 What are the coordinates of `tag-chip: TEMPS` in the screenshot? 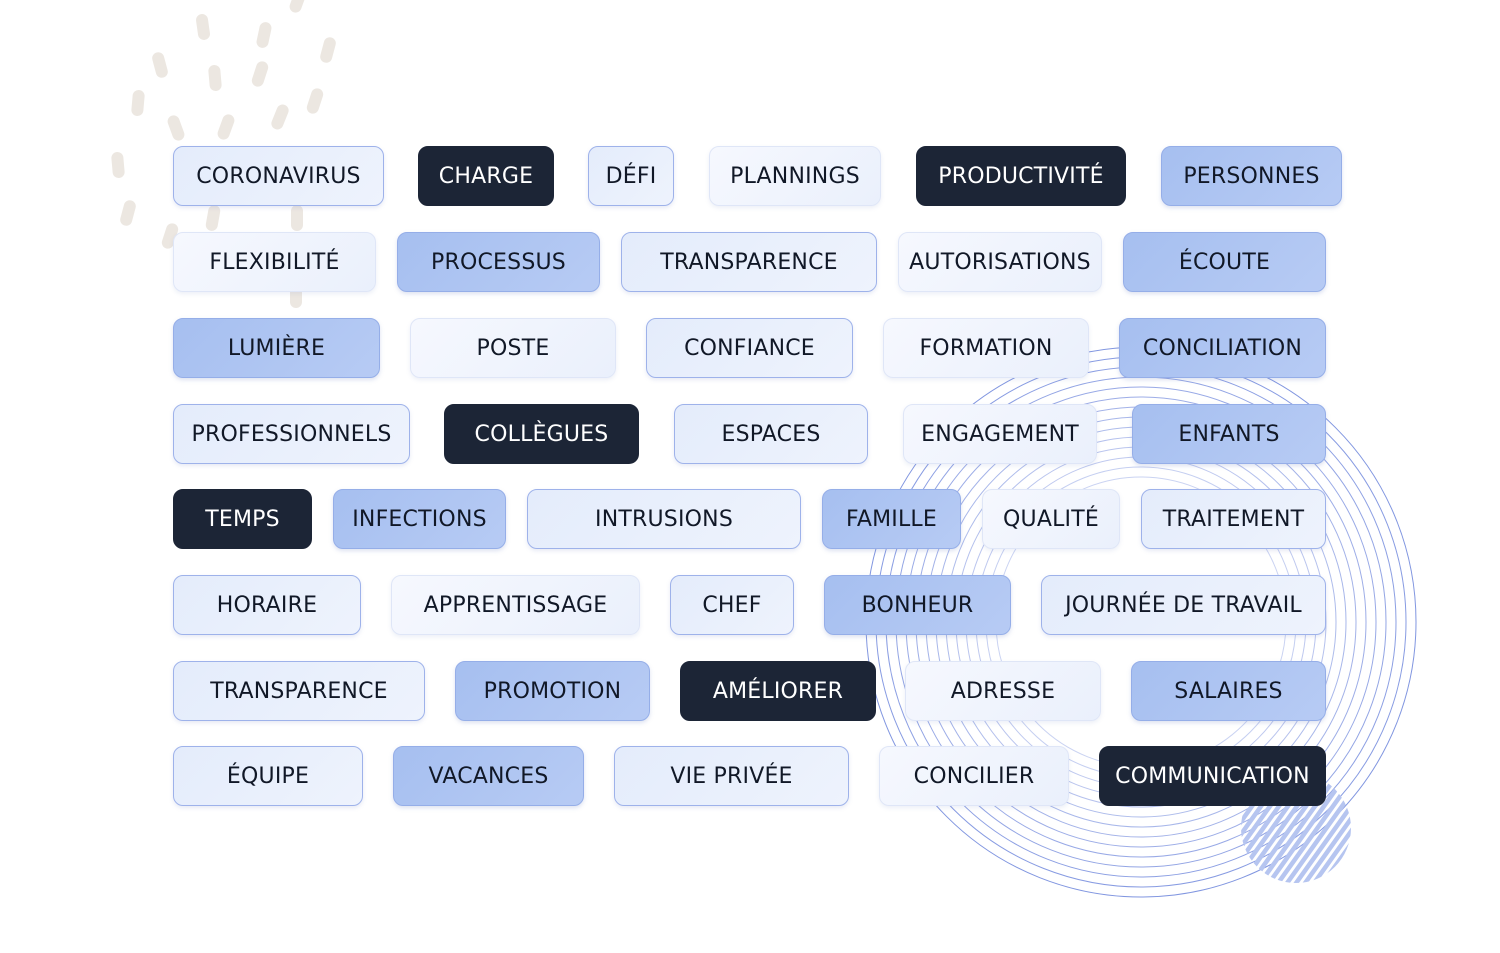 It's located at (242, 519).